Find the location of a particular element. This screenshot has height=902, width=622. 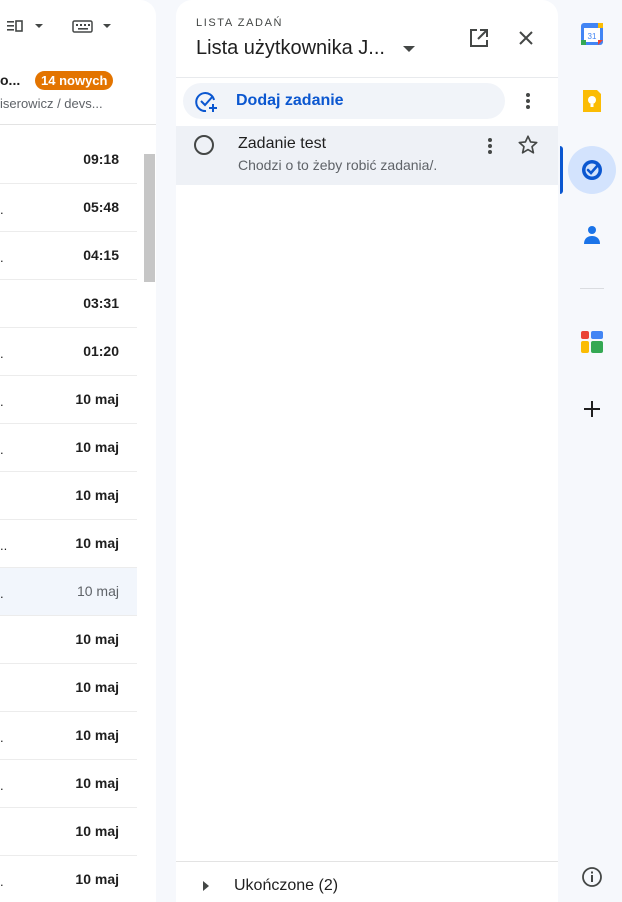

mail-row-time: 09:18 is located at coordinates (101, 159).